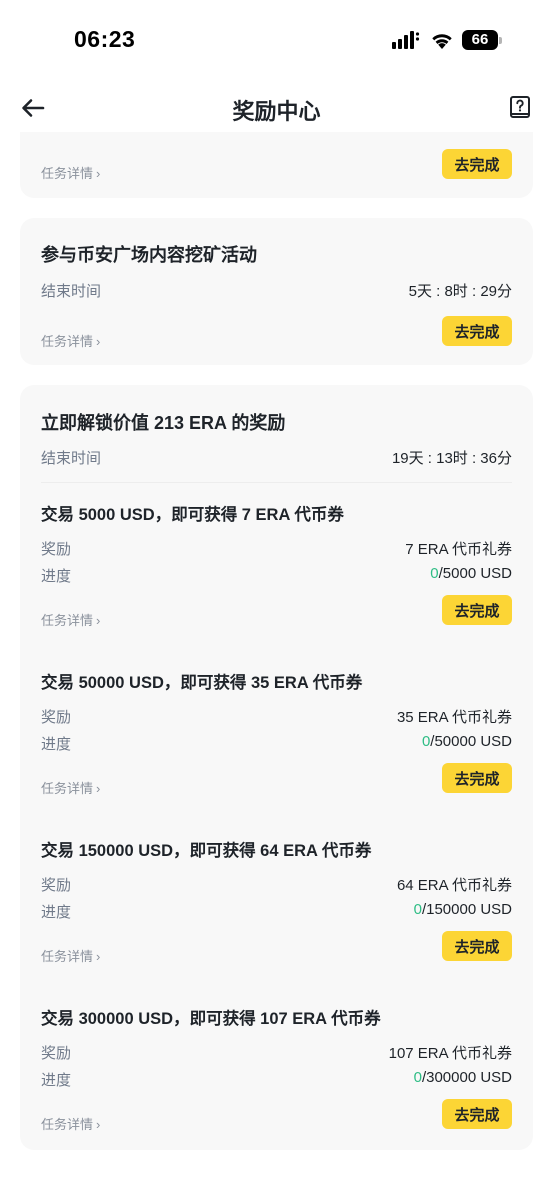  What do you see at coordinates (276, 482) in the screenshot?
I see `divider` at bounding box center [276, 482].